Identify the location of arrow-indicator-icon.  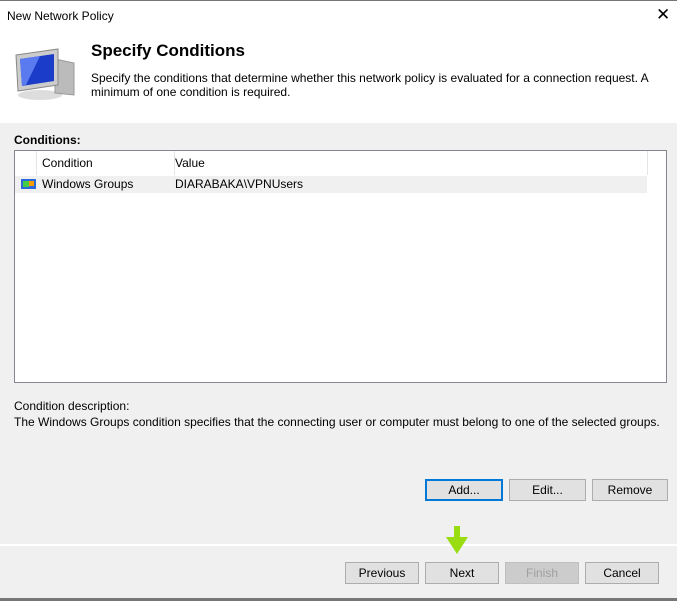
(457, 540).